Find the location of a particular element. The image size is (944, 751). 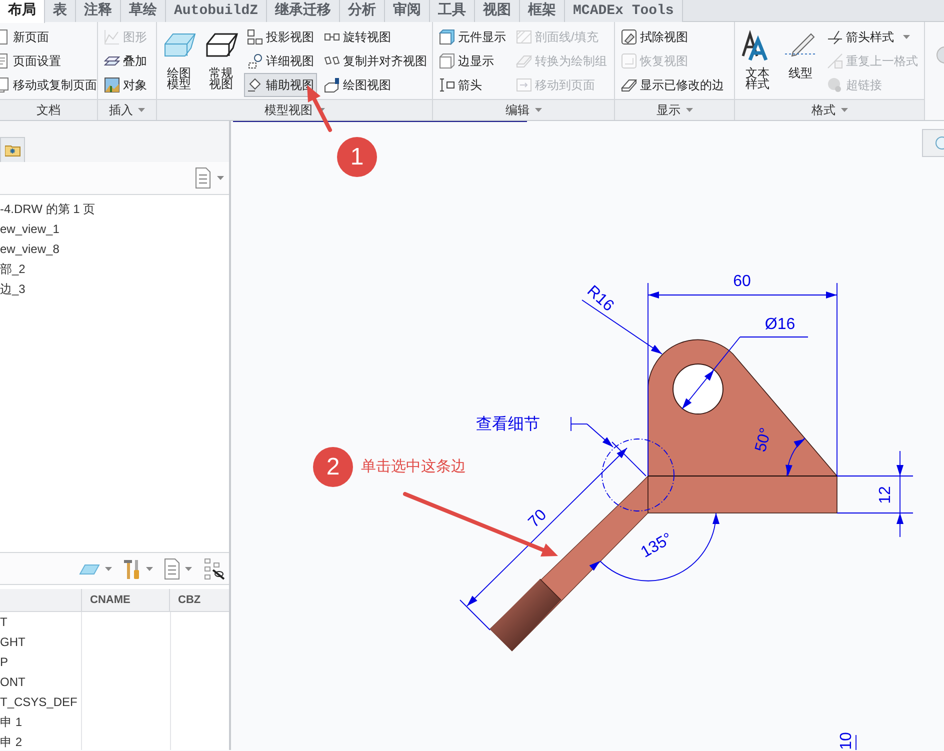

ribbon-button: 显示已修改的边 is located at coordinates (672, 85).